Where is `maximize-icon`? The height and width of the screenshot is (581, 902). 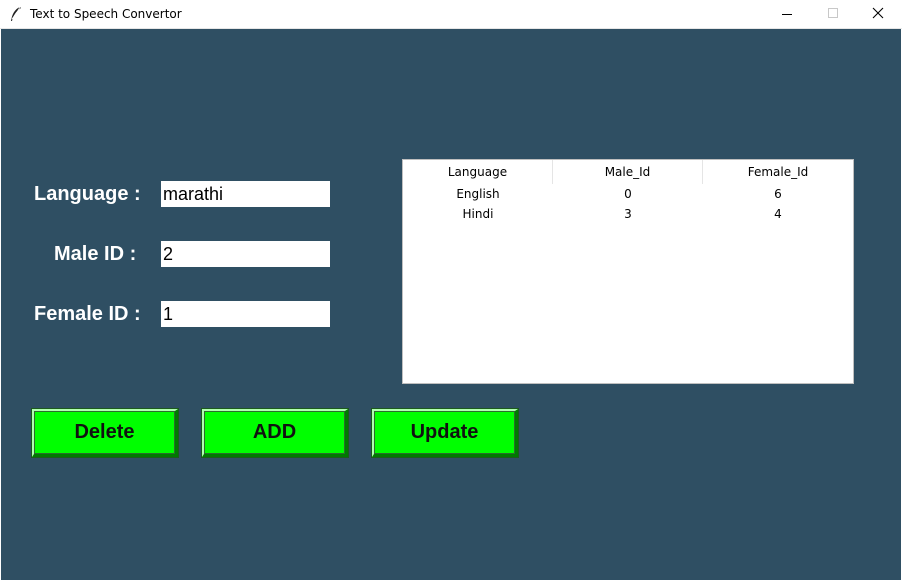
maximize-icon is located at coordinates (833, 13).